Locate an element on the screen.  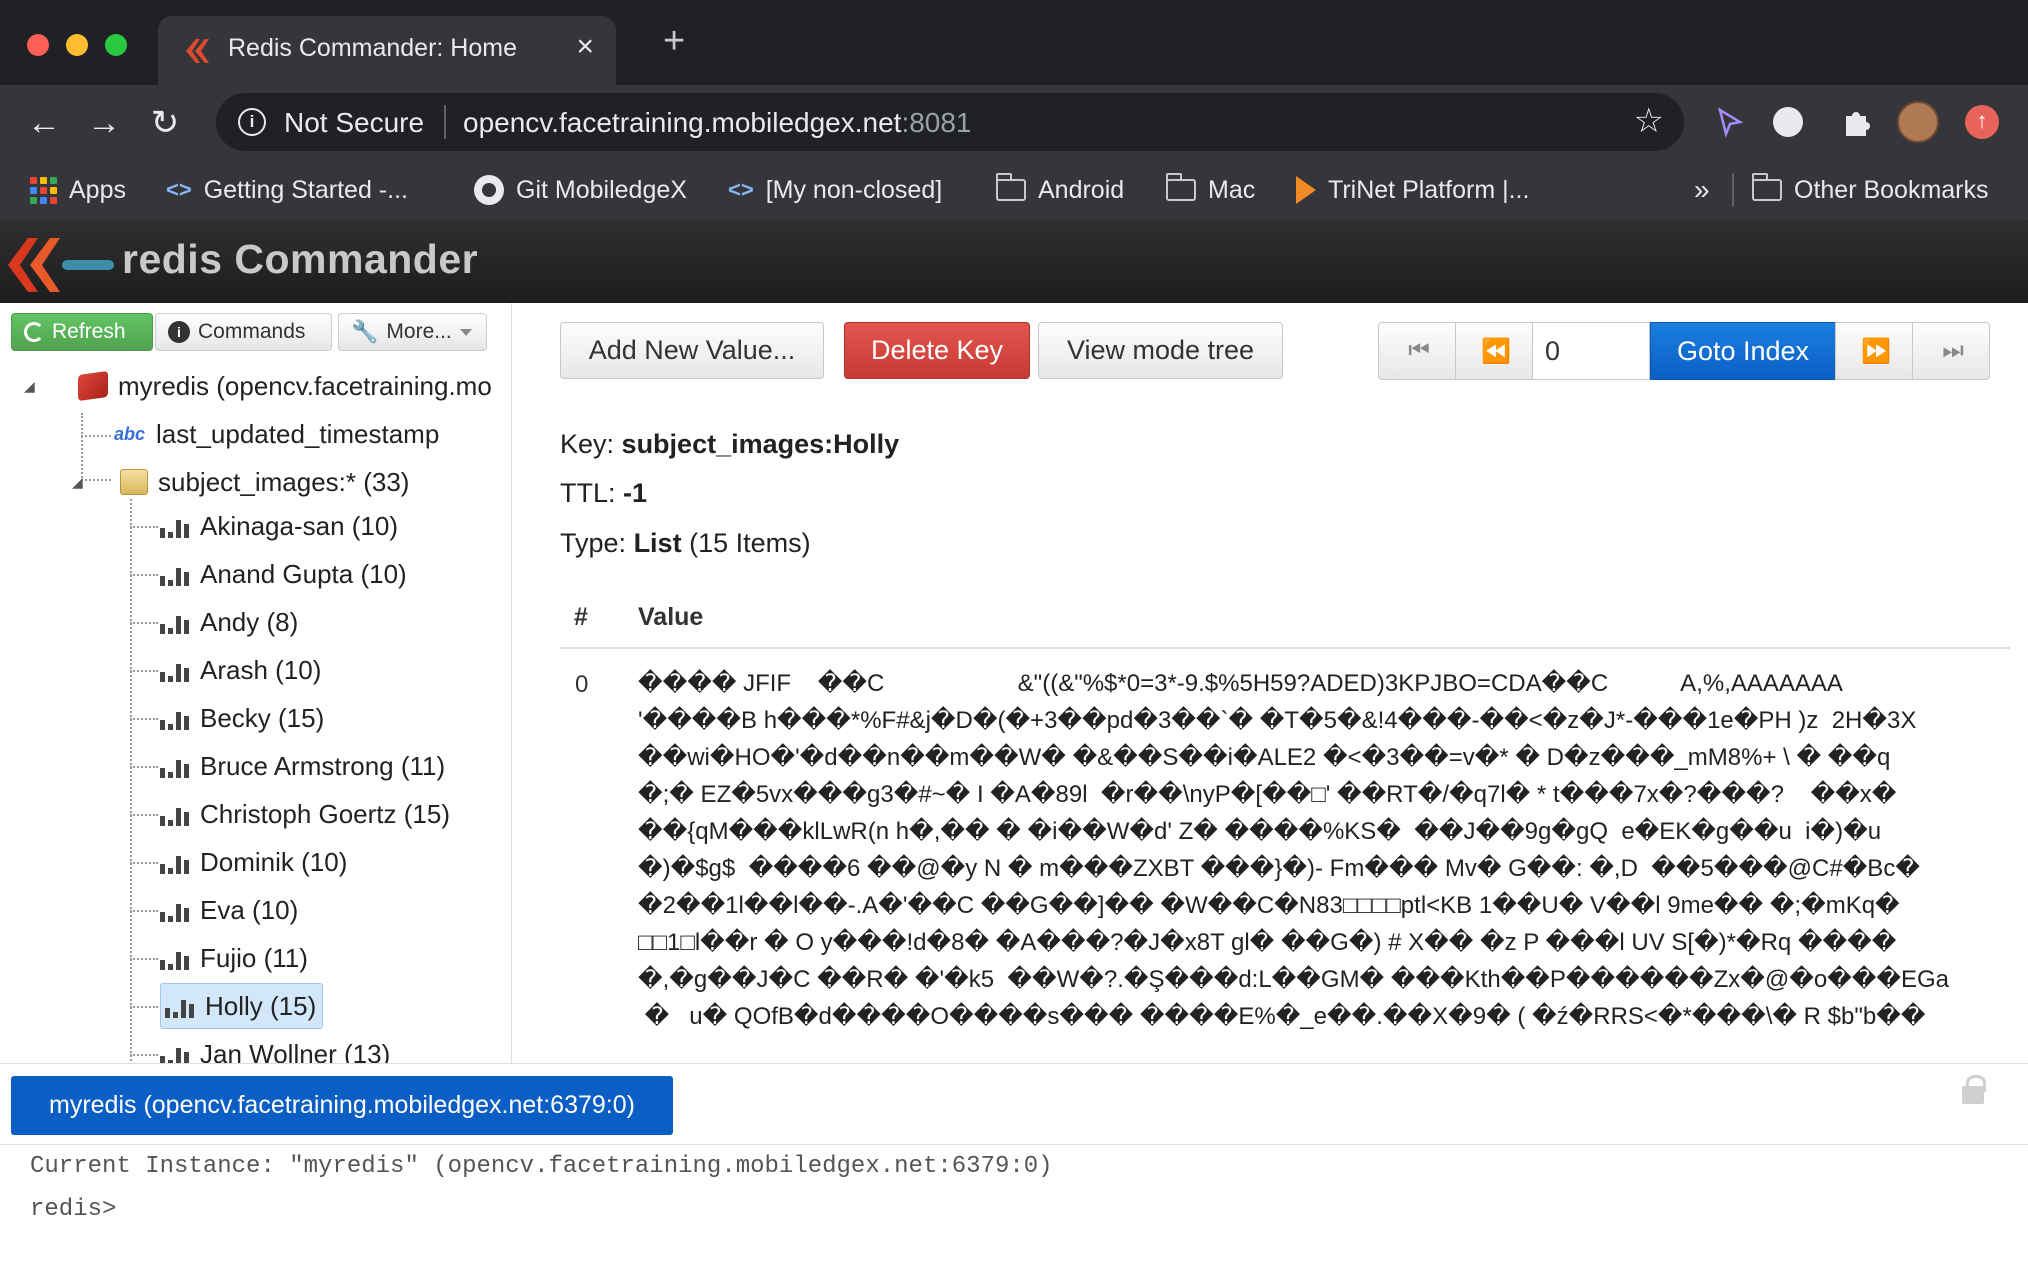
type-line: Type: List (15 Items) is located at coordinates (685, 543).